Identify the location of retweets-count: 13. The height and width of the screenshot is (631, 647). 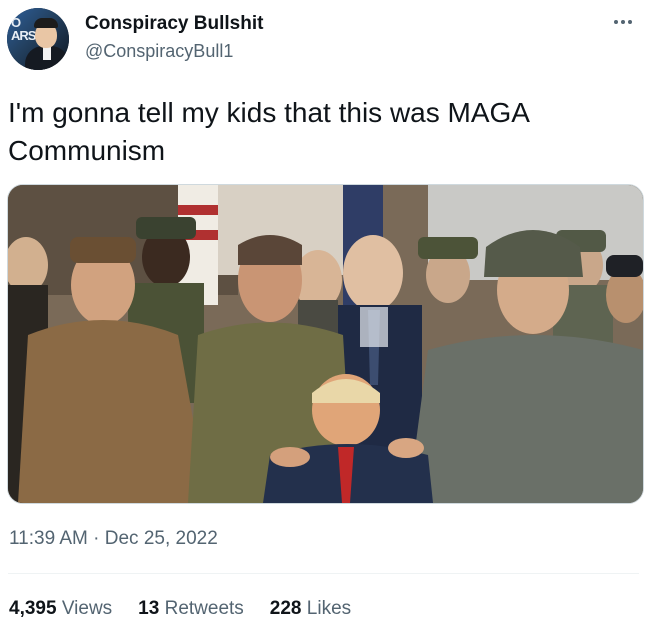
(149, 608).